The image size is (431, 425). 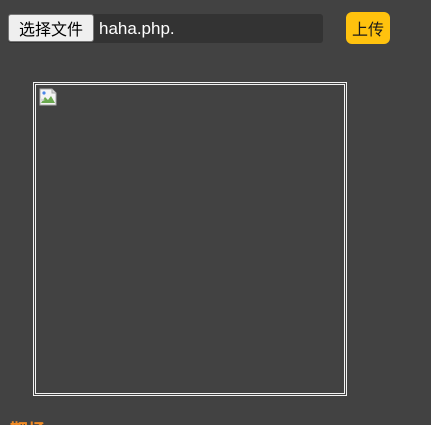 What do you see at coordinates (48, 97) in the screenshot?
I see `broken-image-icon` at bounding box center [48, 97].